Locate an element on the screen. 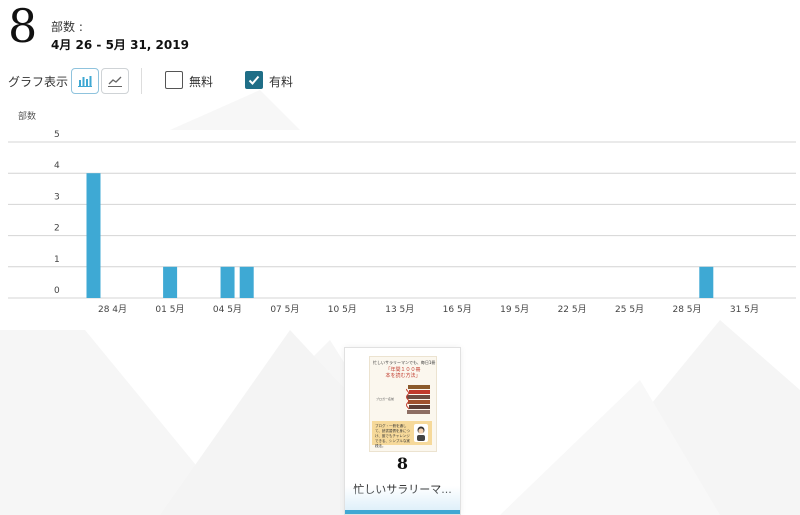 The width and height of the screenshot is (800, 515). x-tick-label: 31 5月 is located at coordinates (744, 309).